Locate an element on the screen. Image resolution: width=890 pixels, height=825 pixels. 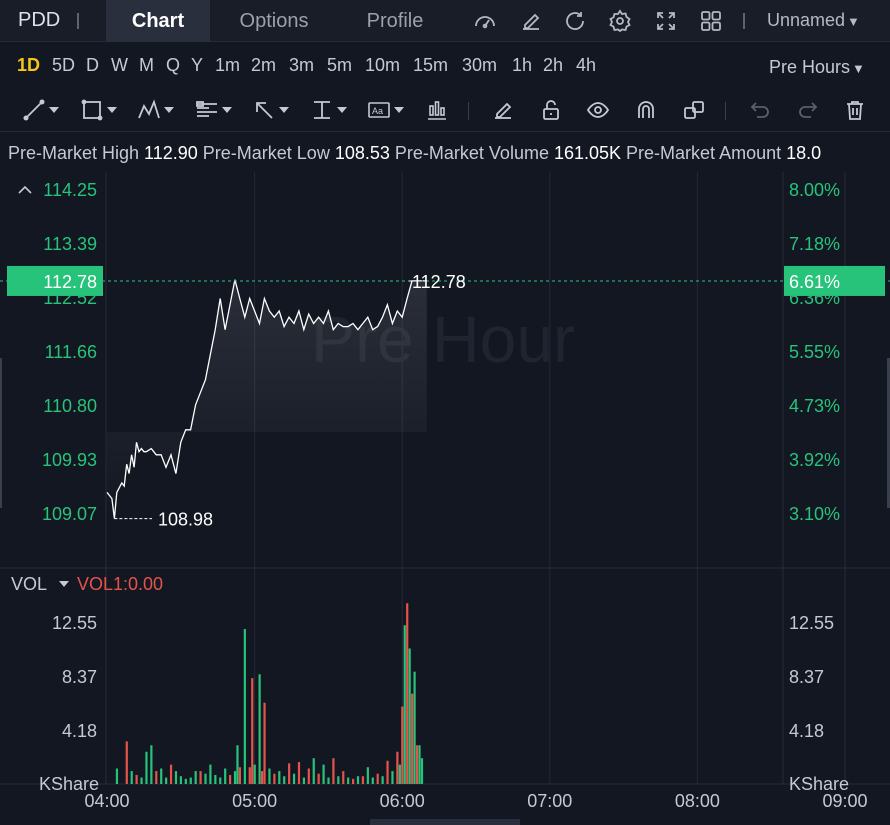
timeframe-w: W is located at coordinates (119, 65).